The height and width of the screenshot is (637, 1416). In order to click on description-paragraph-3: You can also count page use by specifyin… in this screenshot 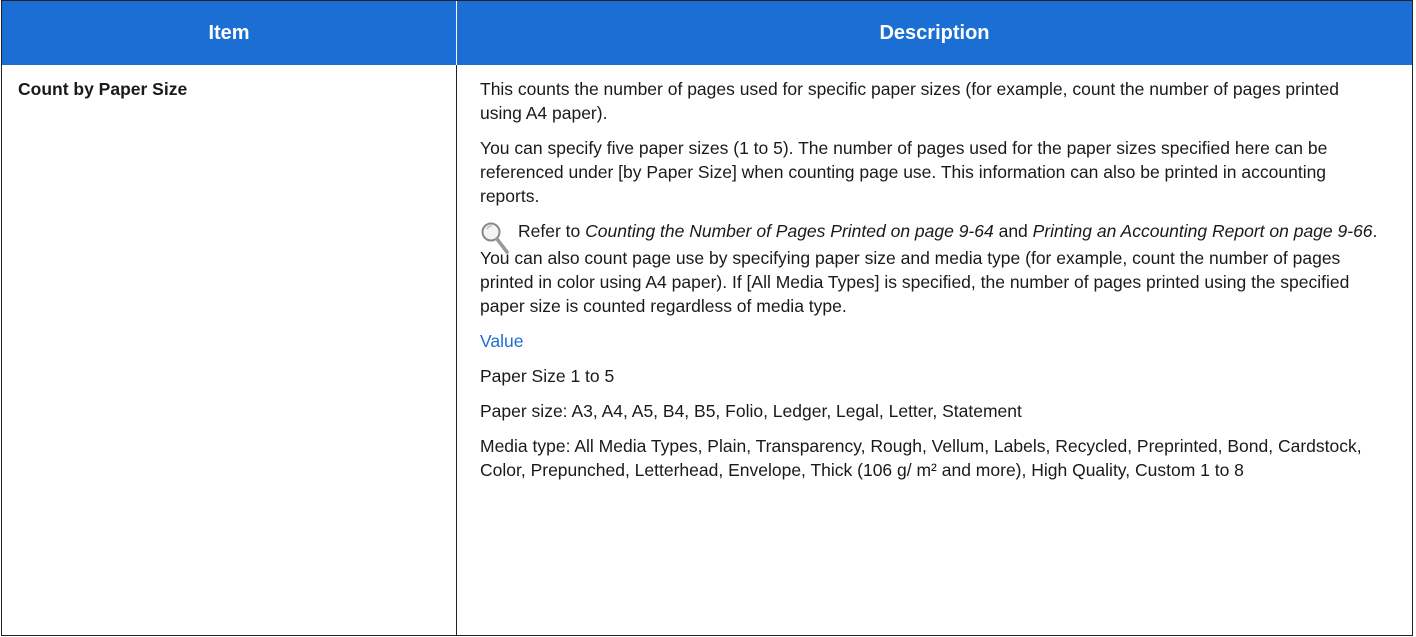, I will do `click(915, 282)`.